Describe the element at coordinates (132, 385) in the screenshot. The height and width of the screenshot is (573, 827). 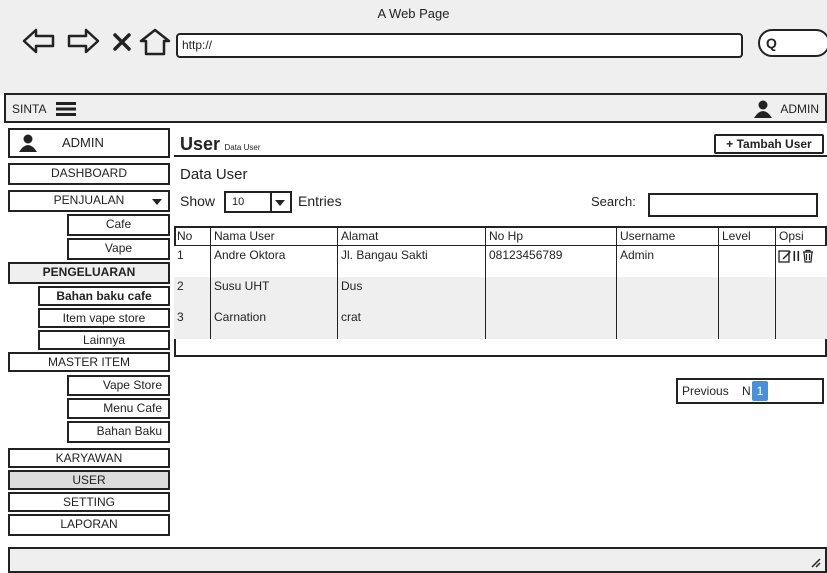
I see `sidebar-item-label: Vape Store` at that location.